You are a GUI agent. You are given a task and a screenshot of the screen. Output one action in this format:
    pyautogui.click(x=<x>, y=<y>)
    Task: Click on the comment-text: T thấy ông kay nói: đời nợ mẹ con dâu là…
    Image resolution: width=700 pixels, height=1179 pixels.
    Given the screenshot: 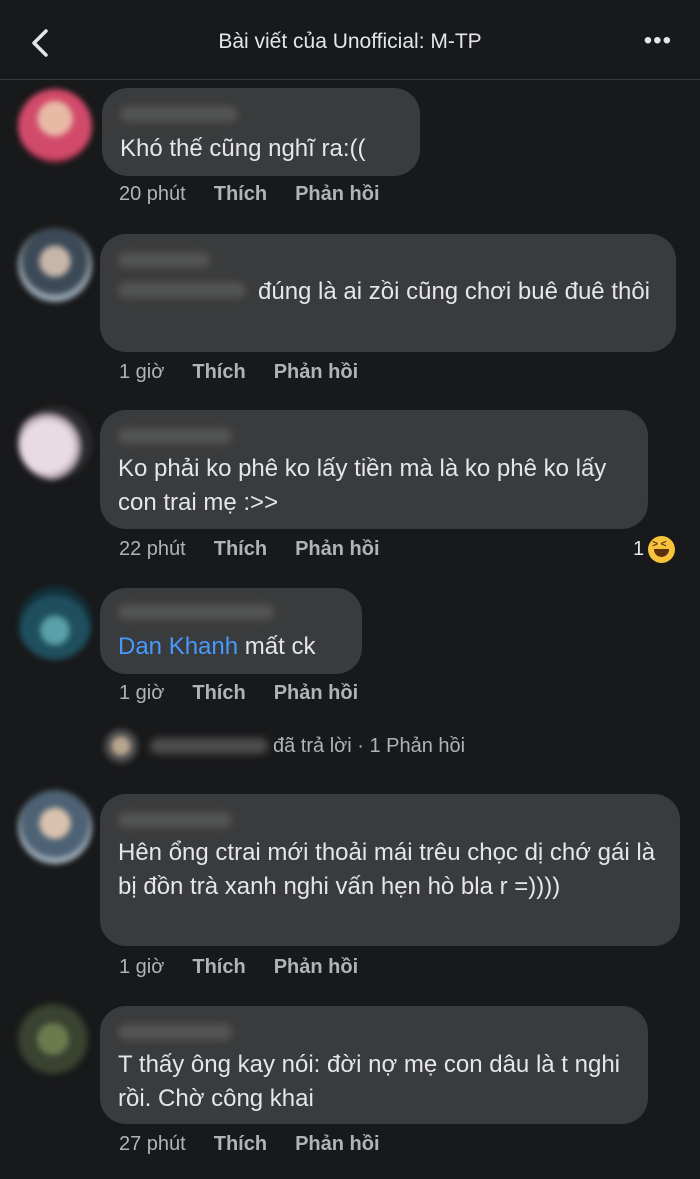 What is the action you would take?
    pyautogui.click(x=369, y=1081)
    